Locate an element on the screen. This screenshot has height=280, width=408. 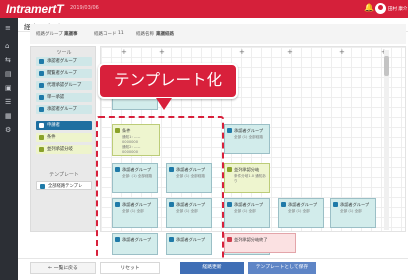
folder-icon: ▣ is located at coordinates (8, 88).